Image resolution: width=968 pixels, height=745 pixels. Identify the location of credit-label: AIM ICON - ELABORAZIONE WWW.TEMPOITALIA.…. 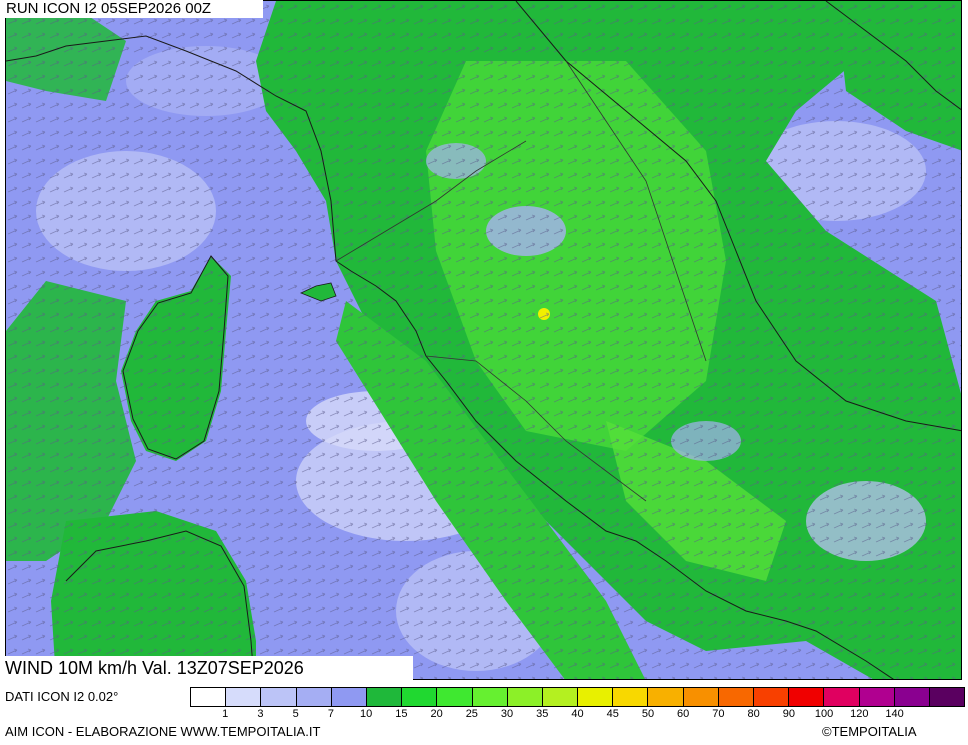
(163, 731).